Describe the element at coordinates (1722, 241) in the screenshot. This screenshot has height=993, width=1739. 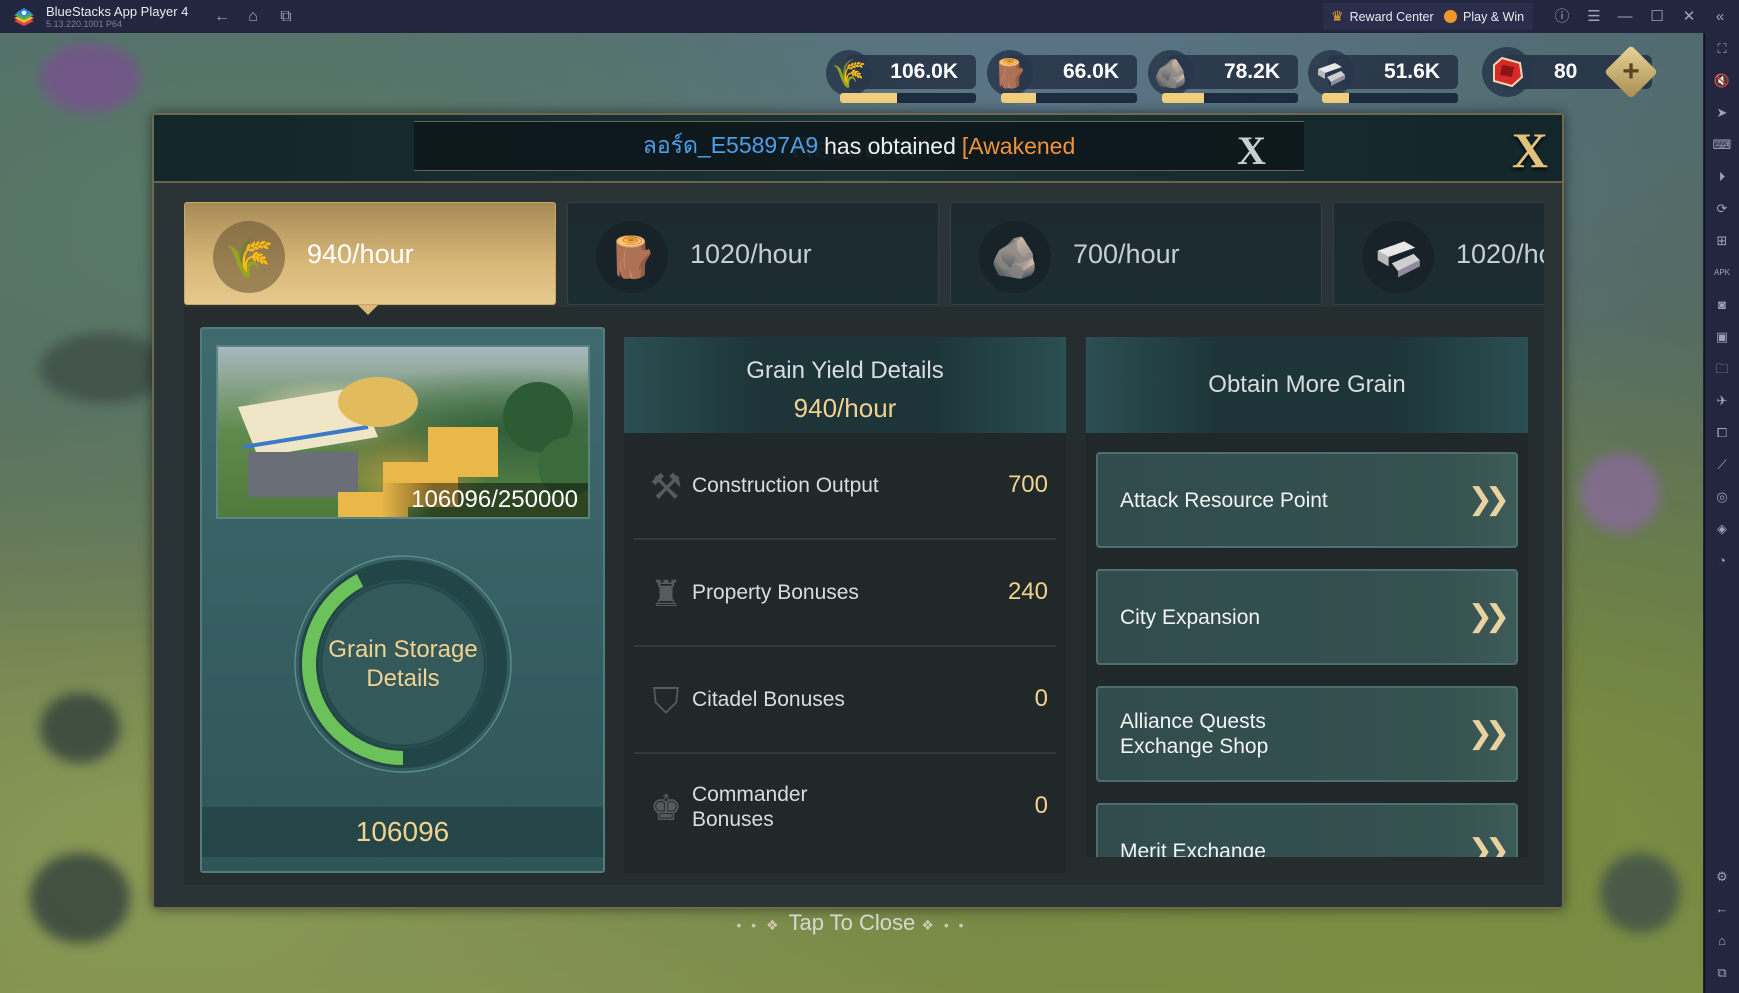
I see `multi-instance-icon: ⊞` at that location.